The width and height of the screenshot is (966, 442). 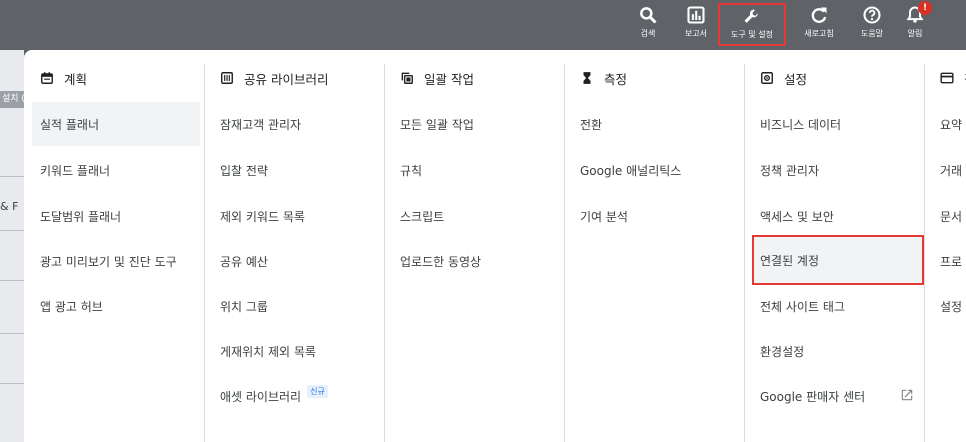 What do you see at coordinates (696, 16) in the screenshot?
I see `reports-icon` at bounding box center [696, 16].